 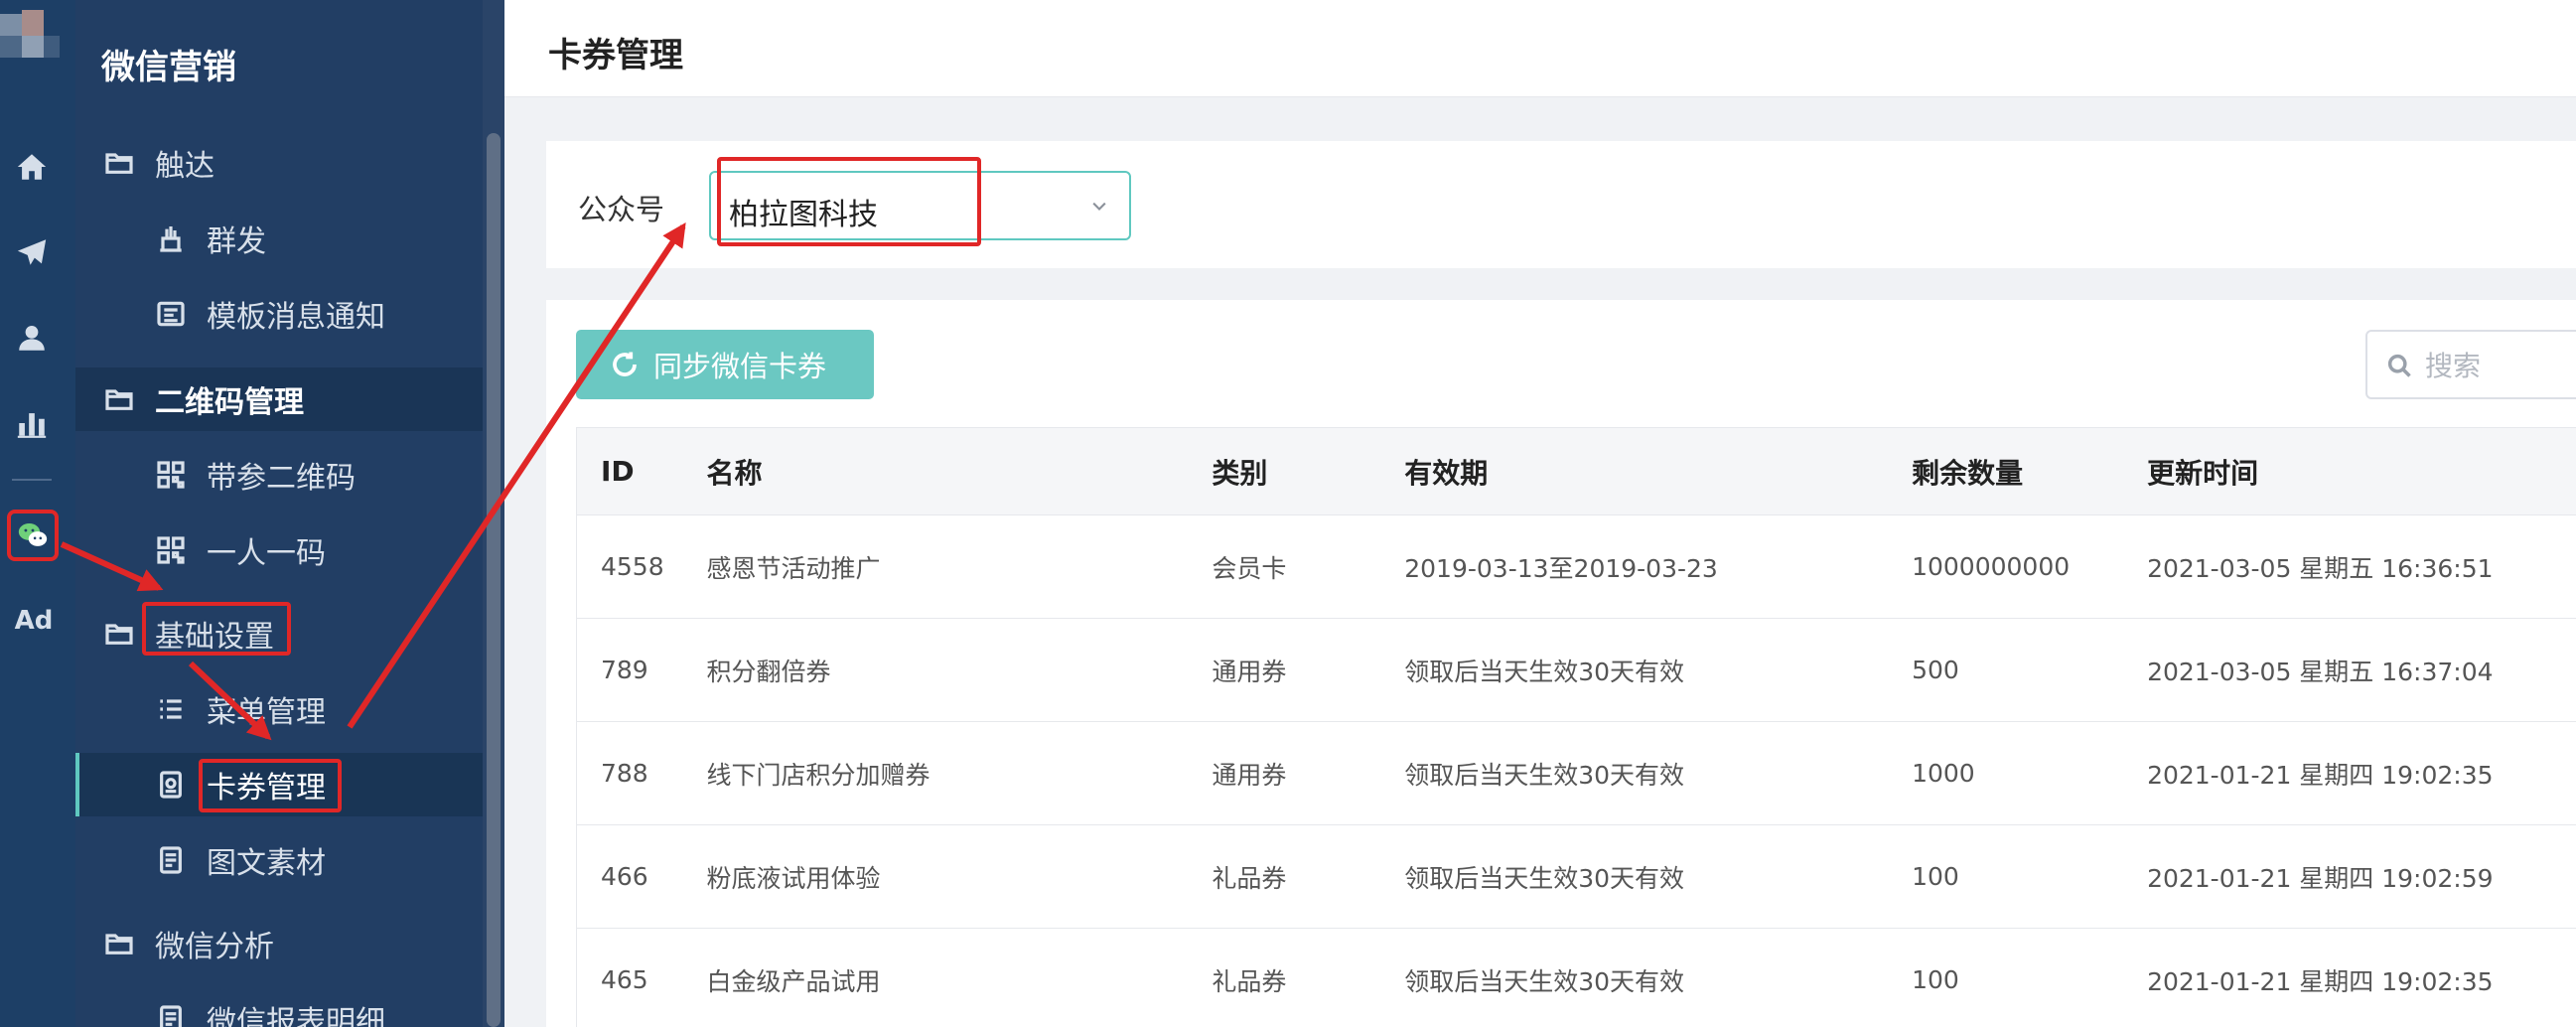 I want to click on cell-updated: 2021-01-21 星期四 19:02:59, so click(x=2362, y=876).